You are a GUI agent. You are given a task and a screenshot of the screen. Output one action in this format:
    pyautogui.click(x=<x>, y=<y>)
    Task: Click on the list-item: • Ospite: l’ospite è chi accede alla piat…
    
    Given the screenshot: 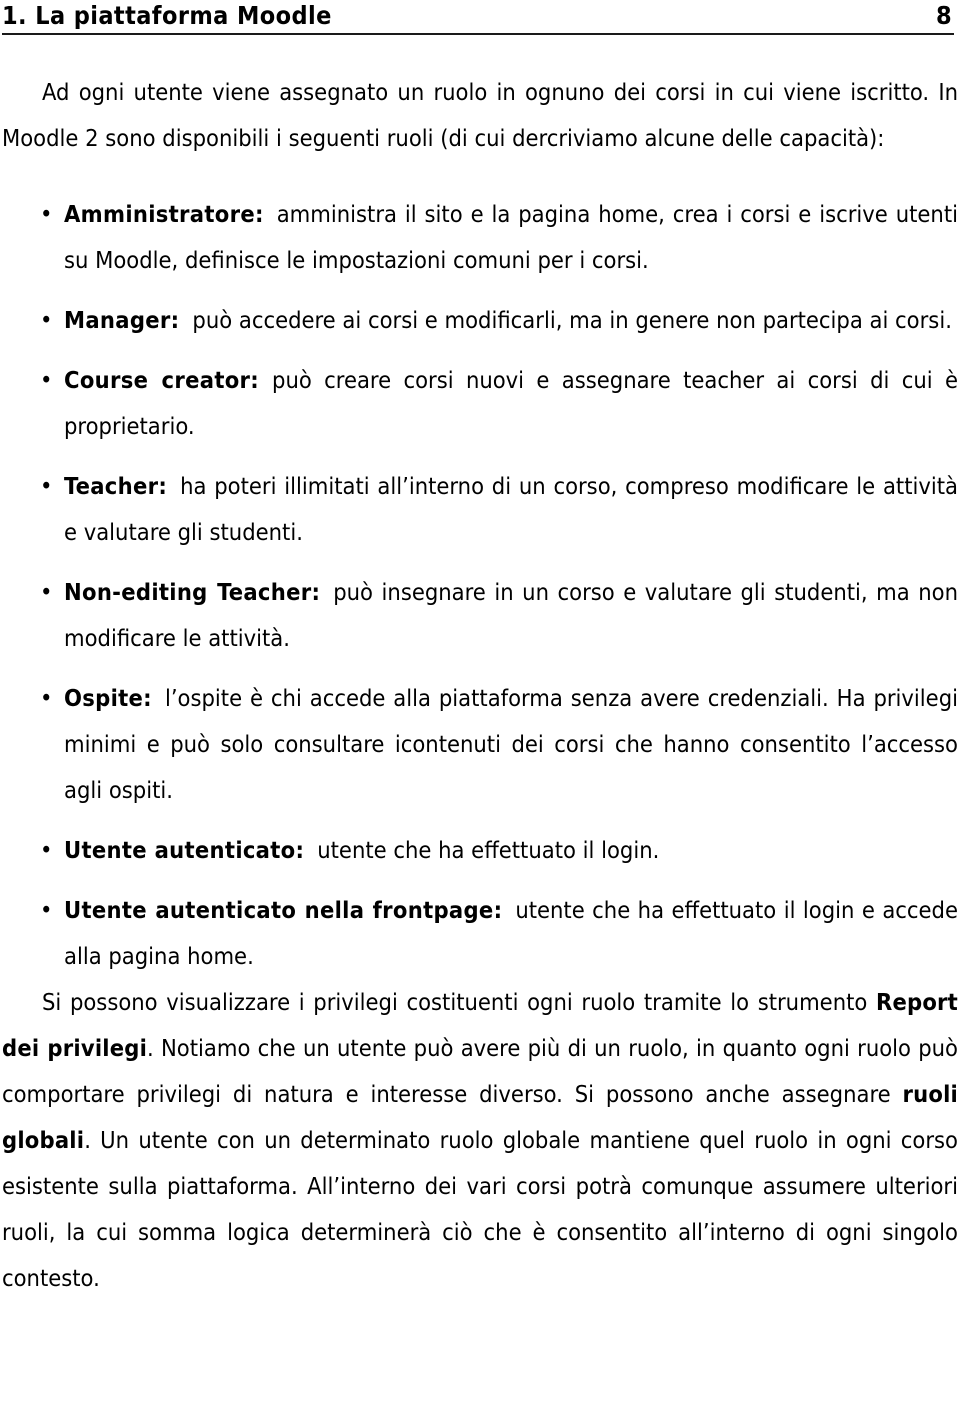 What is the action you would take?
    pyautogui.click(x=480, y=744)
    